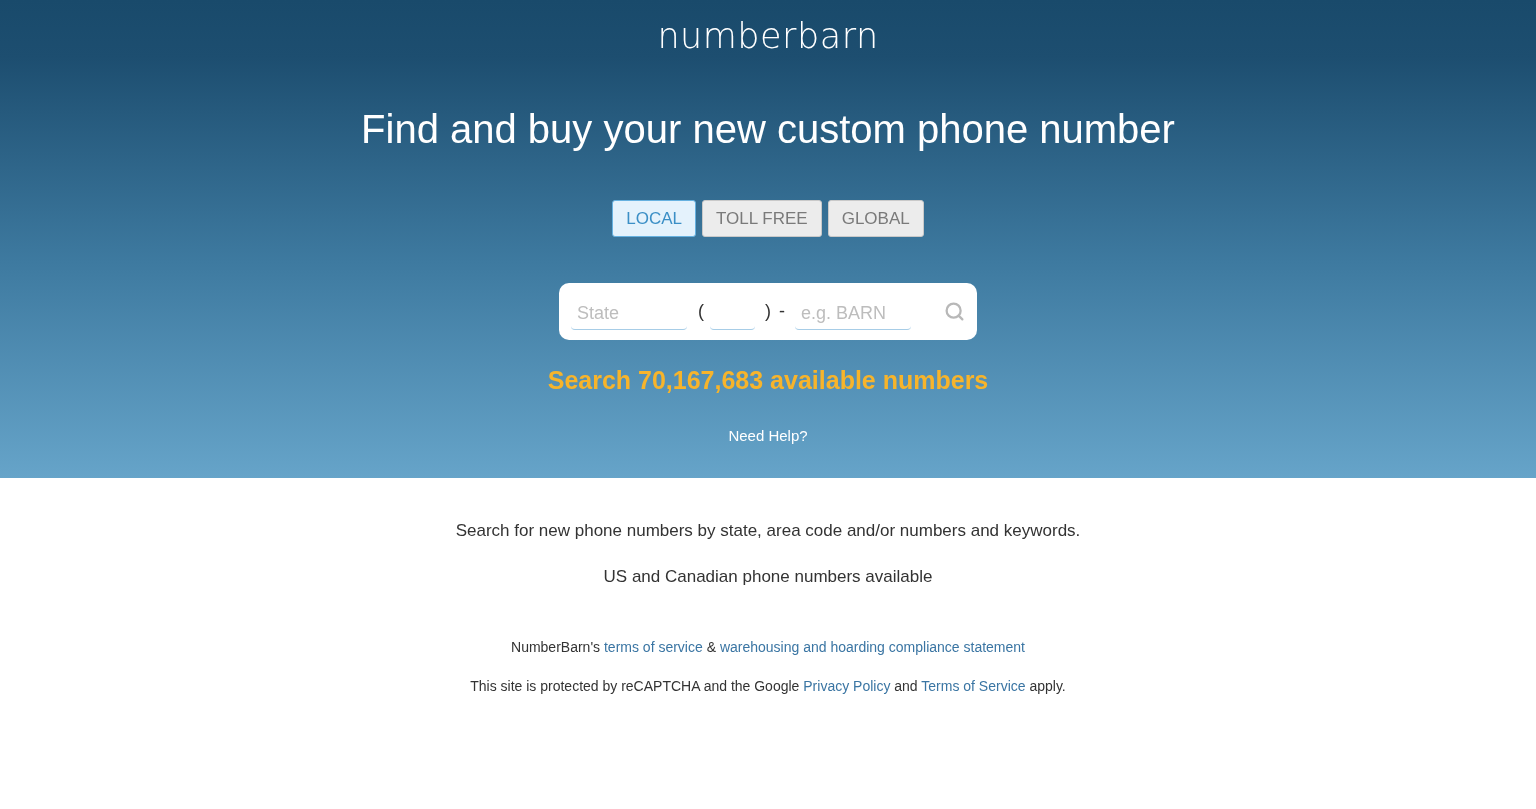 The width and height of the screenshot is (1536, 809). Describe the element at coordinates (768, 36) in the screenshot. I see `logo: numberbarn` at that location.